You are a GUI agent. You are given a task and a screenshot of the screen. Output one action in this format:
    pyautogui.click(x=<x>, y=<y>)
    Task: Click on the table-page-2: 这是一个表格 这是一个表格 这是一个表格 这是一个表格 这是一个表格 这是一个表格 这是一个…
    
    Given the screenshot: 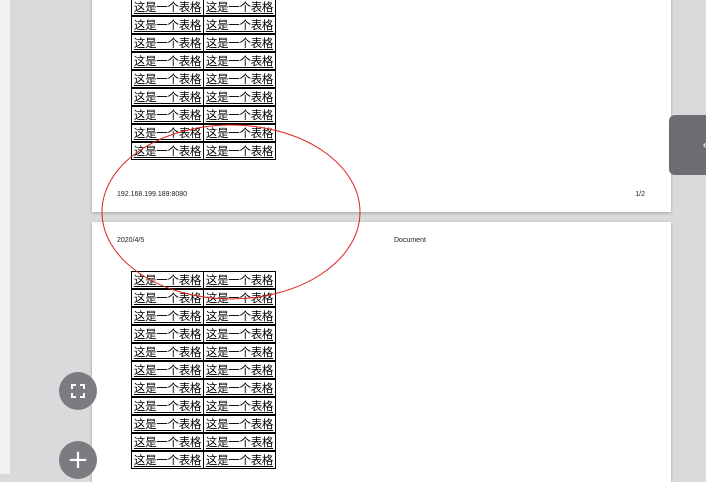 What is the action you would take?
    pyautogui.click(x=203, y=370)
    